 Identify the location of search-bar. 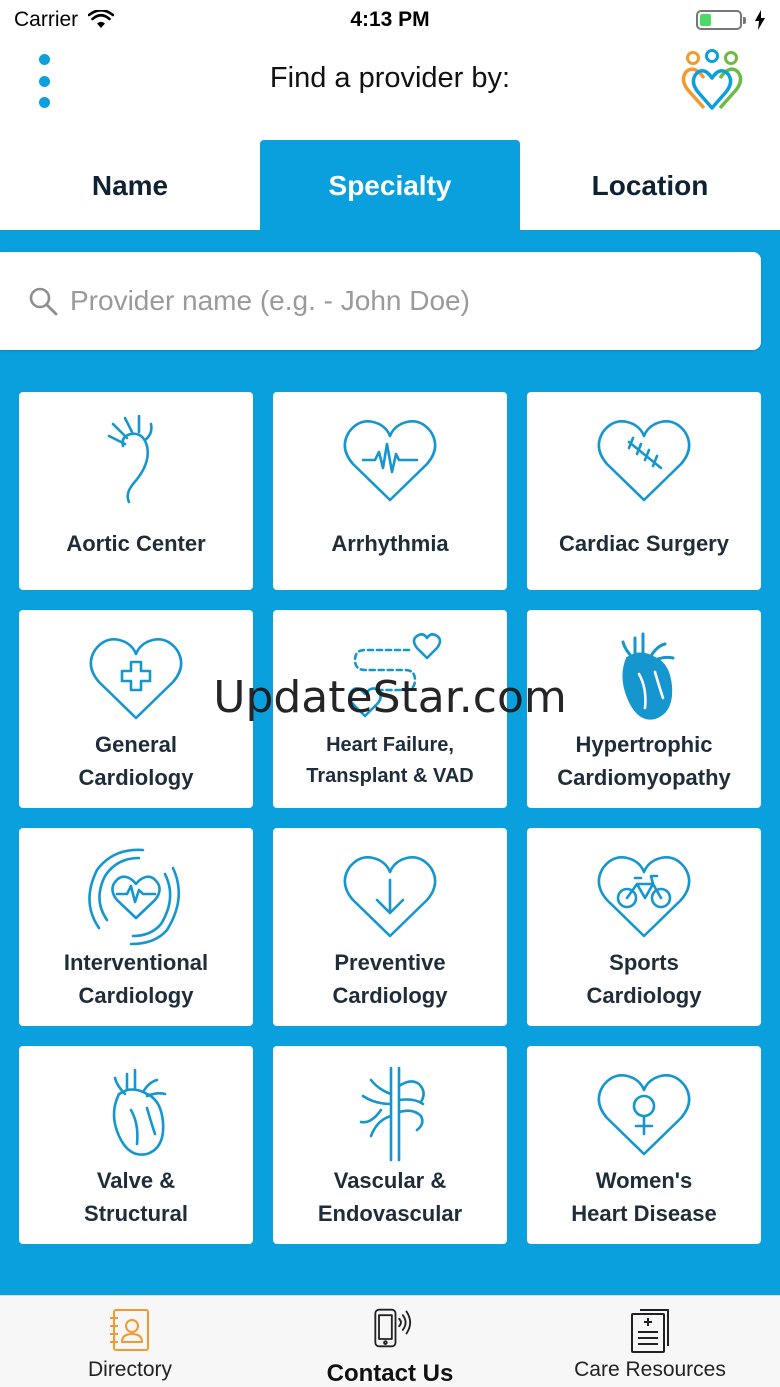
(380, 301).